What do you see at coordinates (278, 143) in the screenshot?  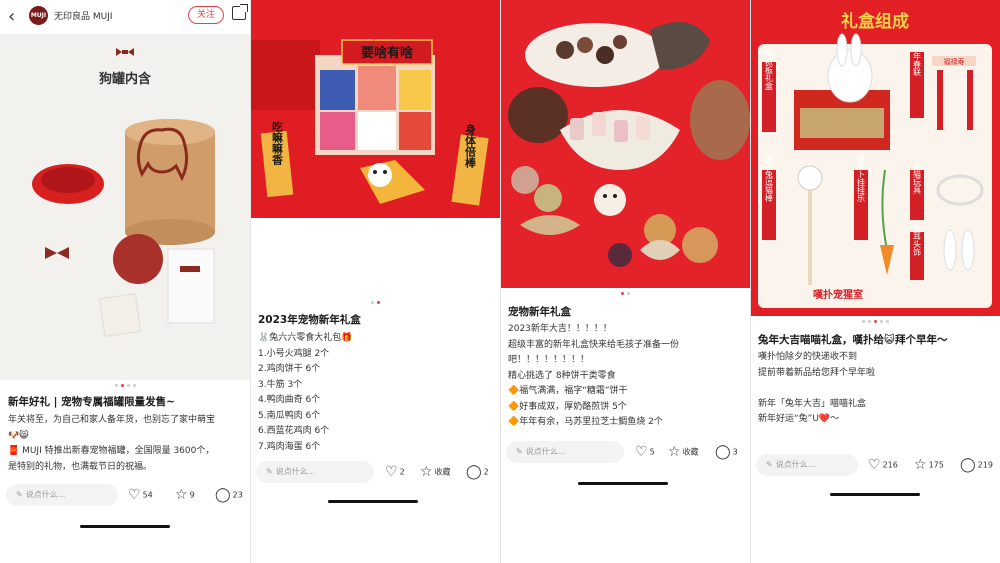 I see `sign-chima: 吃嘛嘛香` at bounding box center [278, 143].